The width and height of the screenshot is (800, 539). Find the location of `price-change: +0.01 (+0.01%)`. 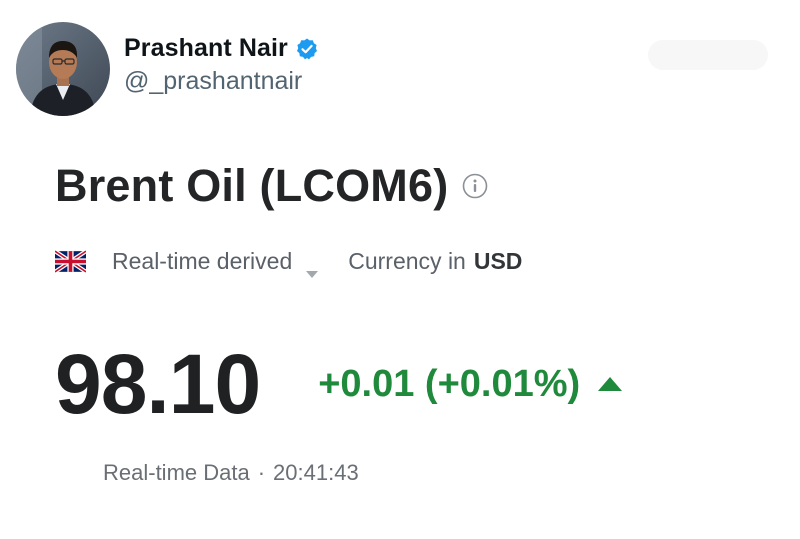

price-change: +0.01 (+0.01%) is located at coordinates (449, 384).